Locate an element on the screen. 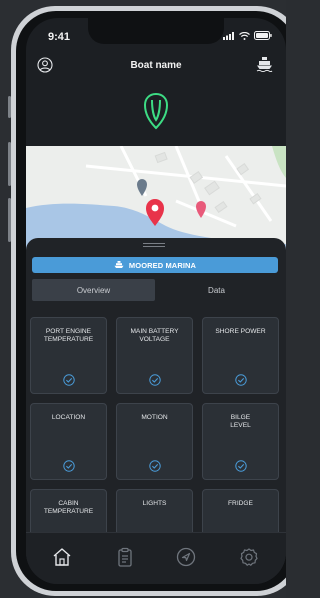 This screenshot has height=598, width=320. card-label: LIGHTS is located at coordinates (154, 503).